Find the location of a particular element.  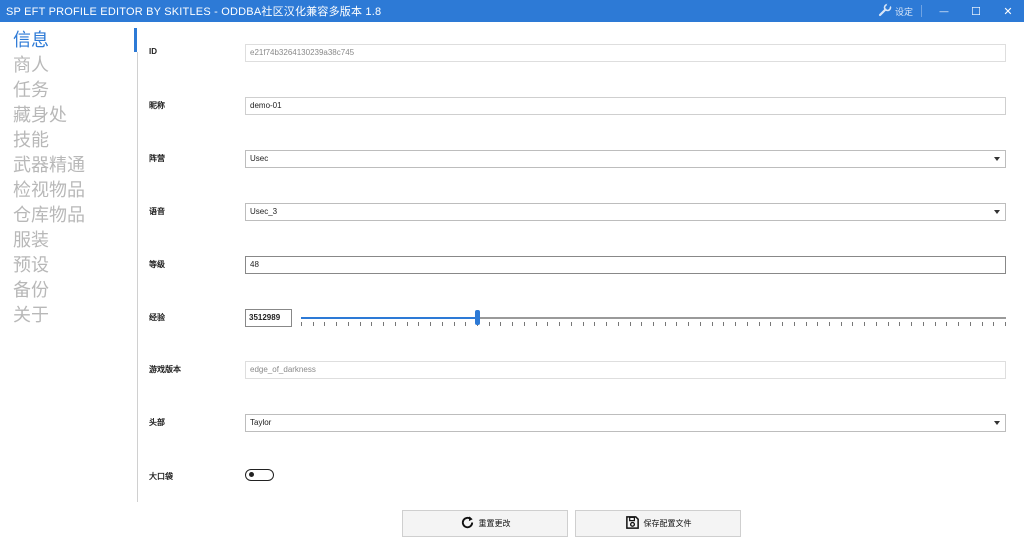

reload-icon is located at coordinates (469, 523).